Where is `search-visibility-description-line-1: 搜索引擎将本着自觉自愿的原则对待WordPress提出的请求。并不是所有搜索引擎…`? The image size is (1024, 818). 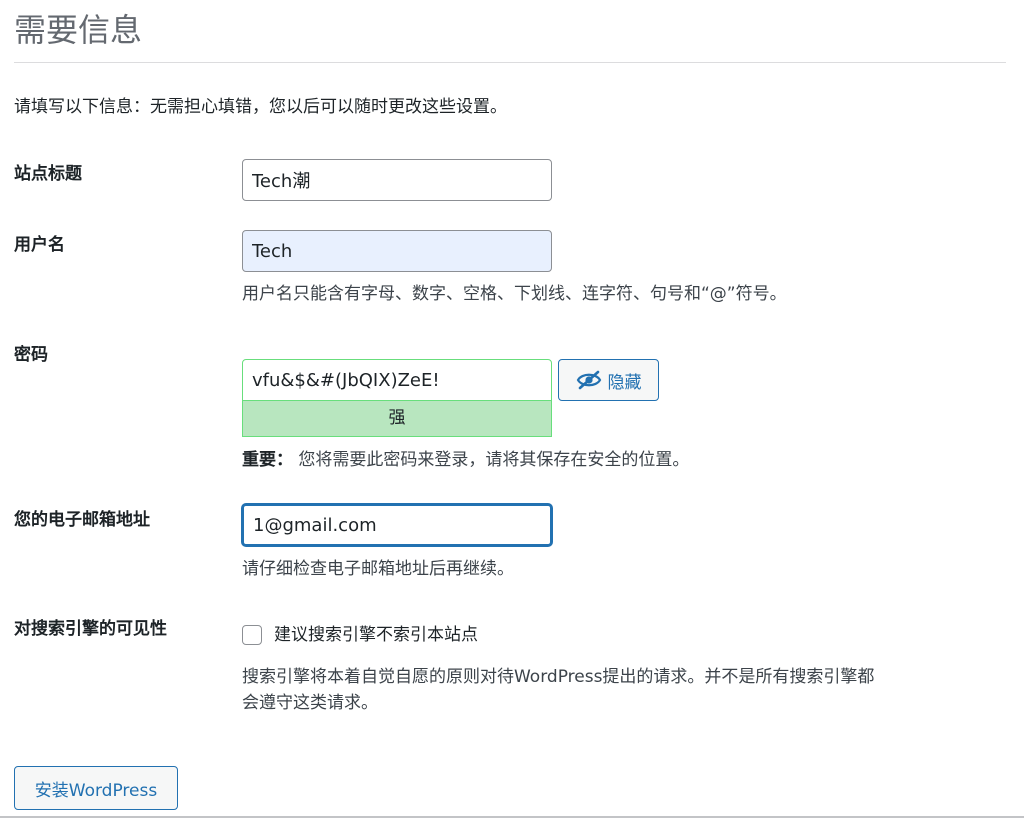
search-visibility-description-line-1: 搜索引擎将本着自觉自愿的原则对待WordPress提出的请求。并不是所有搜索引擎… is located at coordinates (558, 677).